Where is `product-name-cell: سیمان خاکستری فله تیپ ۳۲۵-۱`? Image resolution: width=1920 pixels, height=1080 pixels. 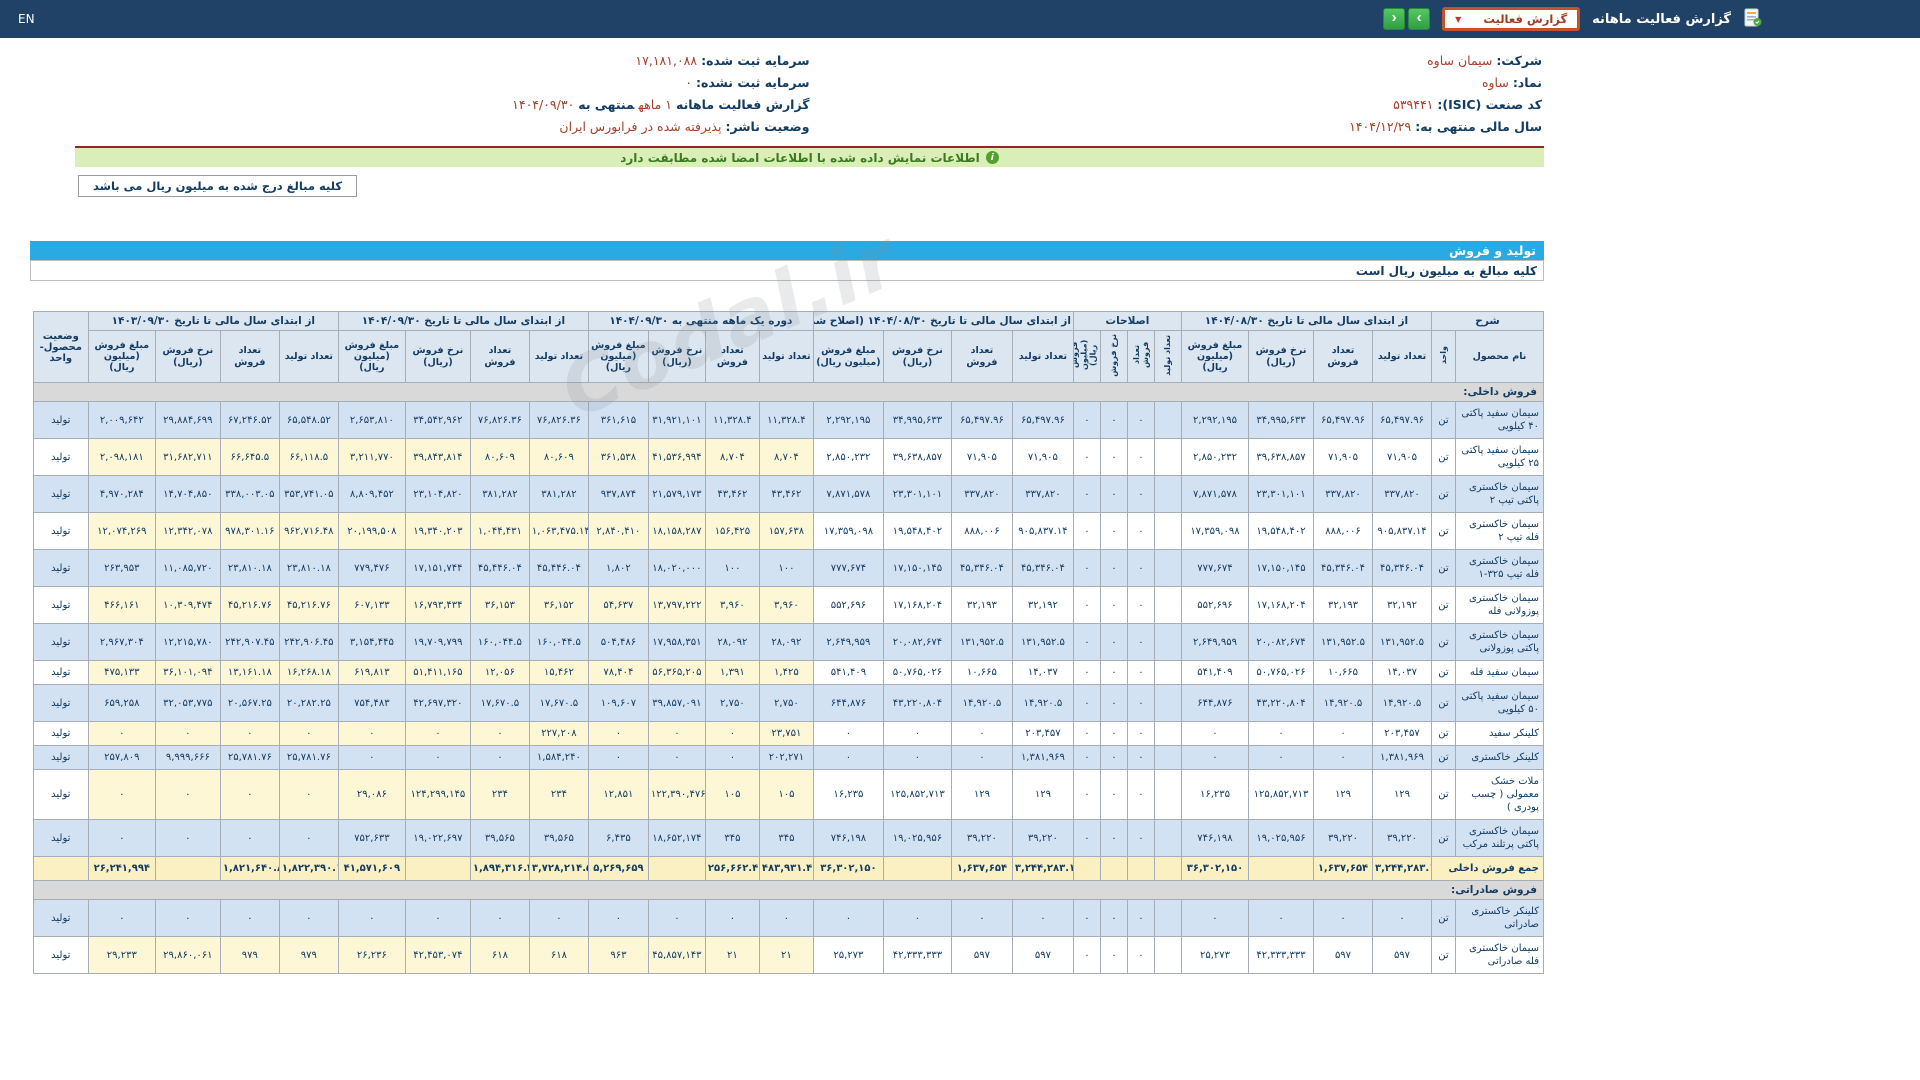 product-name-cell: سیمان خاکستری فله تیپ ۳۲۵-۱ is located at coordinates (1499, 568).